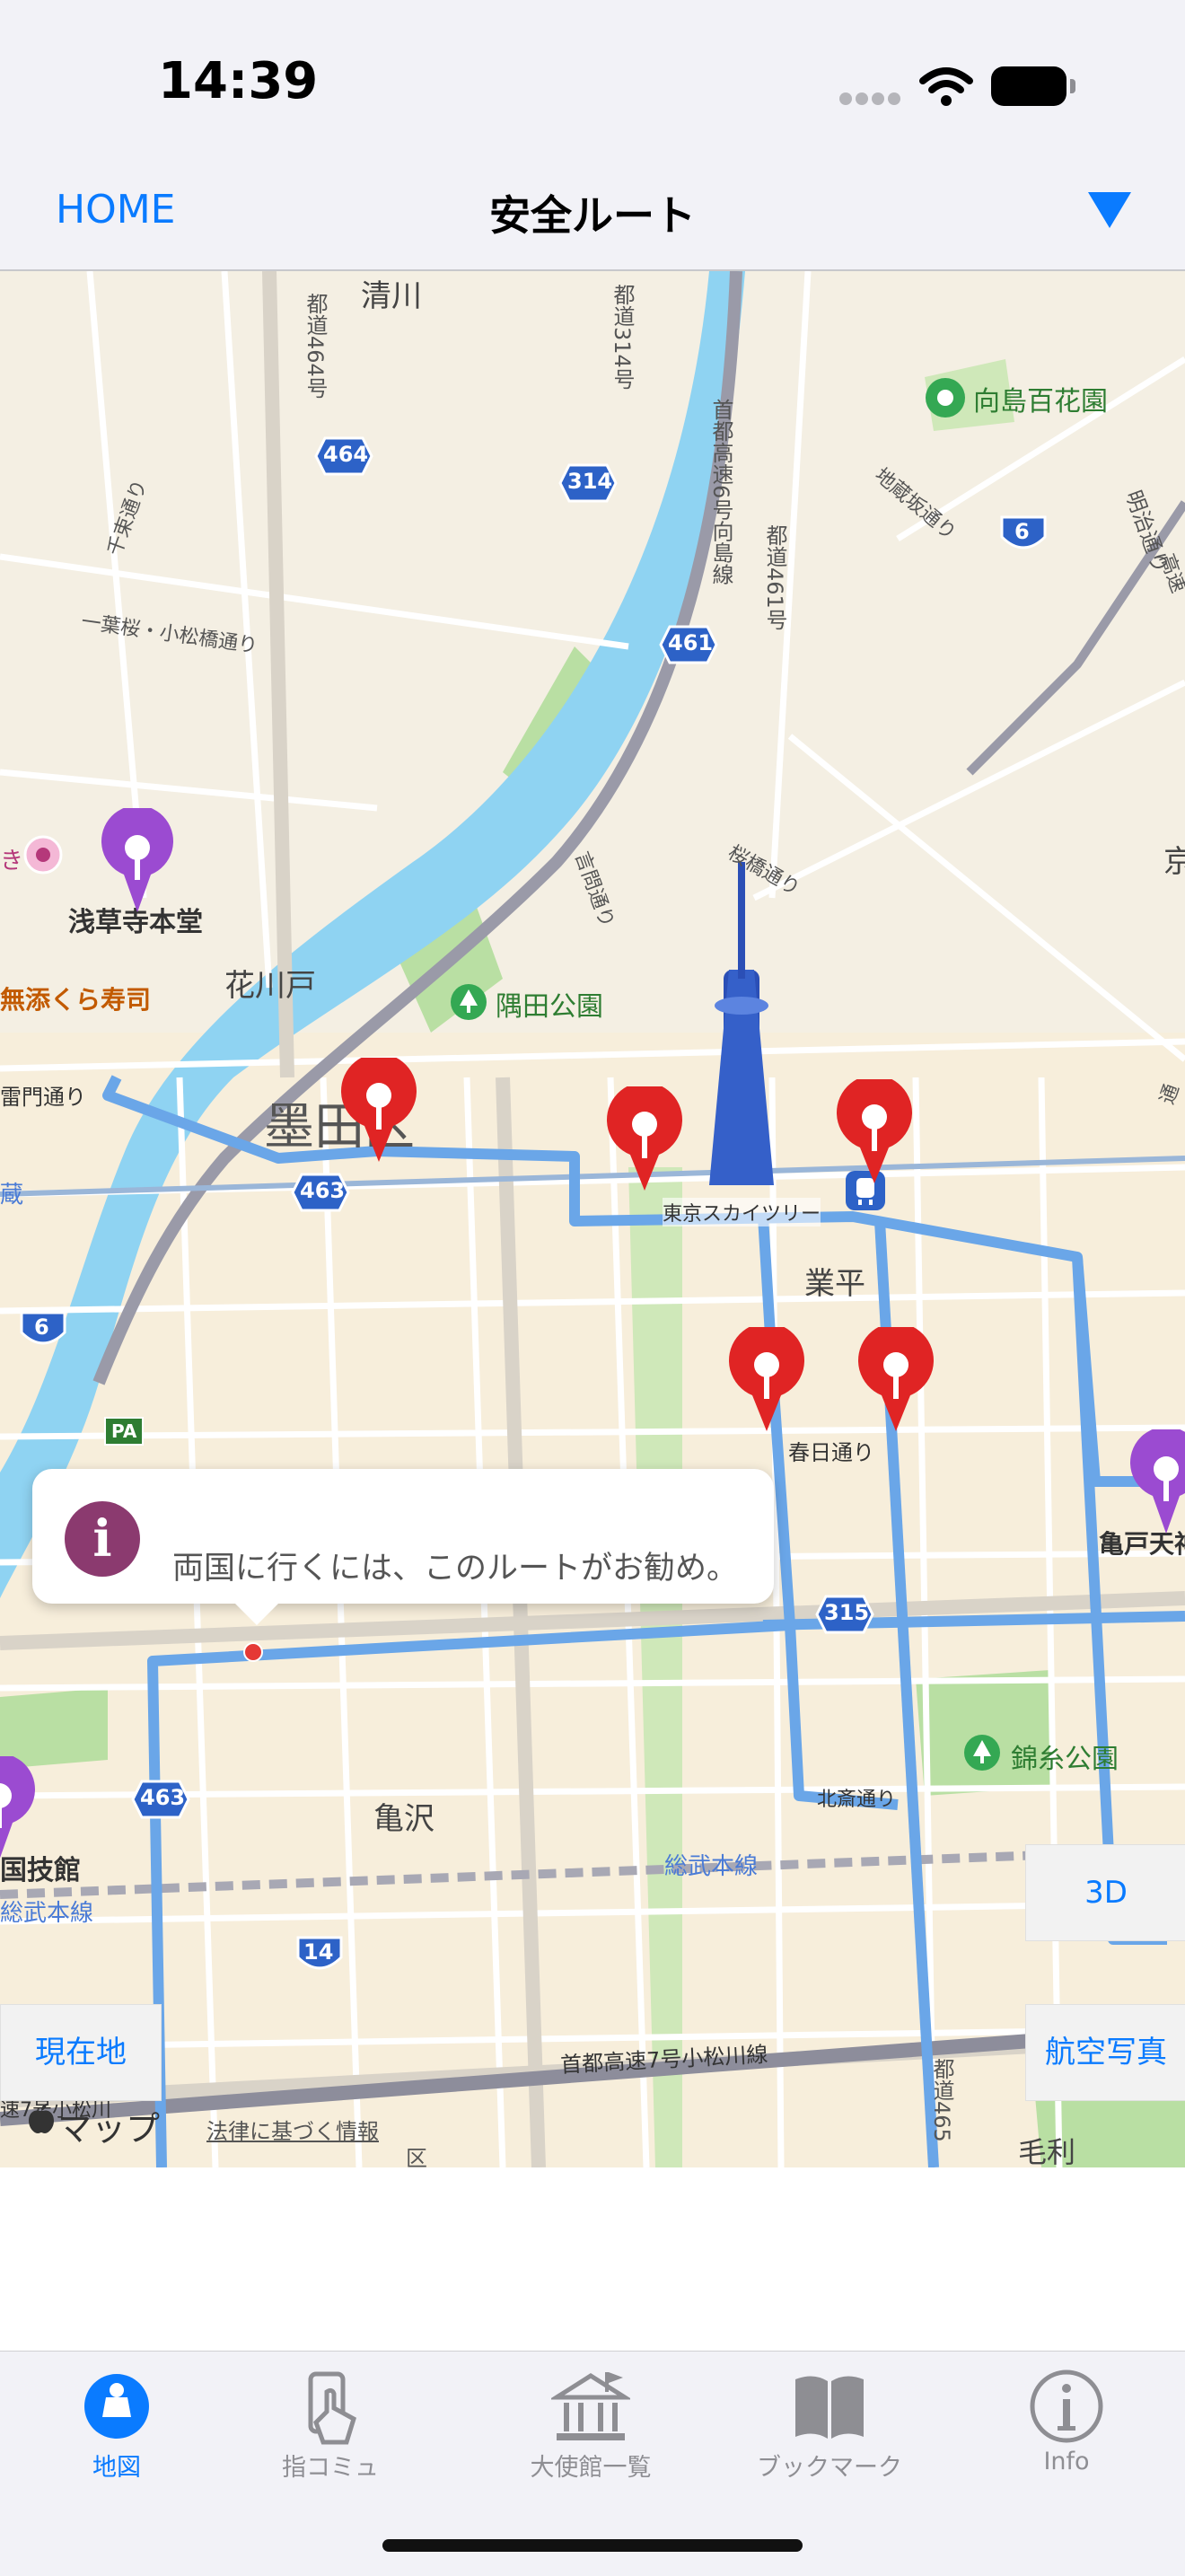  What do you see at coordinates (1105, 1892) in the screenshot?
I see `3d-toggle-button: 3D` at bounding box center [1105, 1892].